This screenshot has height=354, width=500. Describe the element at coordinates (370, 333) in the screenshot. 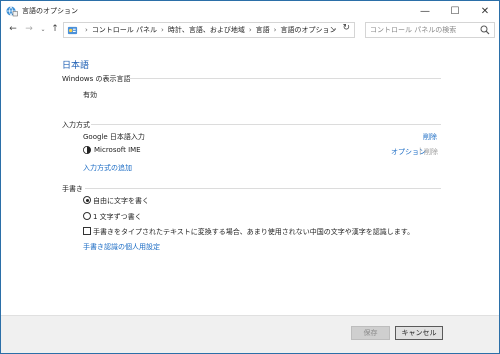

I see `save-button: 保存` at that location.